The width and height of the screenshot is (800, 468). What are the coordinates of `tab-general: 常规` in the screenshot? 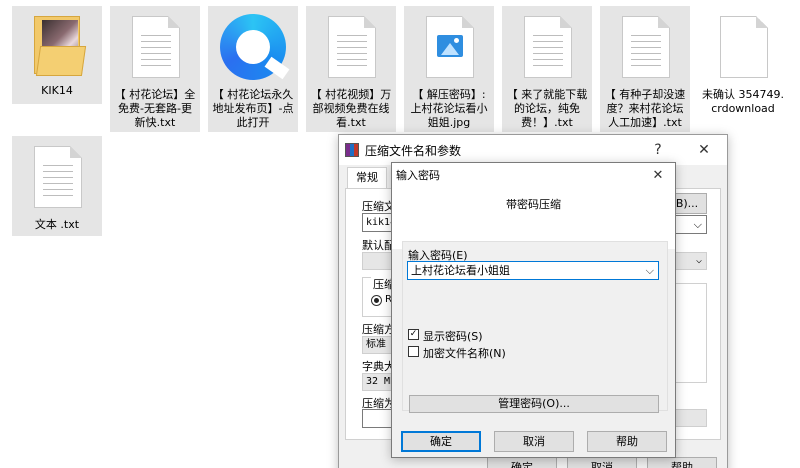 It's located at (367, 178).